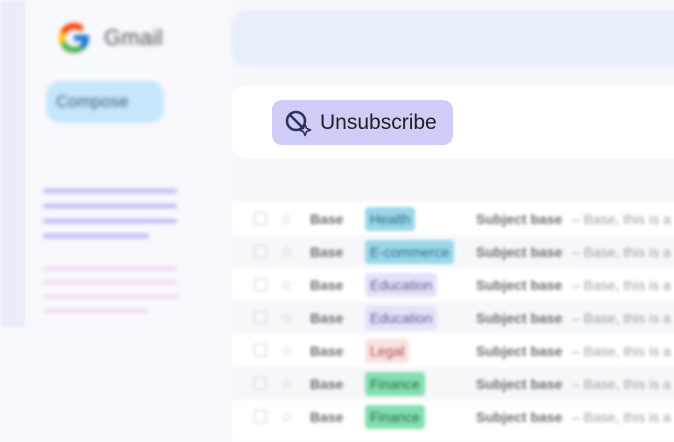 This screenshot has width=674, height=442. Describe the element at coordinates (378, 122) in the screenshot. I see `unsubscribe-label: Unsubscribe` at that location.